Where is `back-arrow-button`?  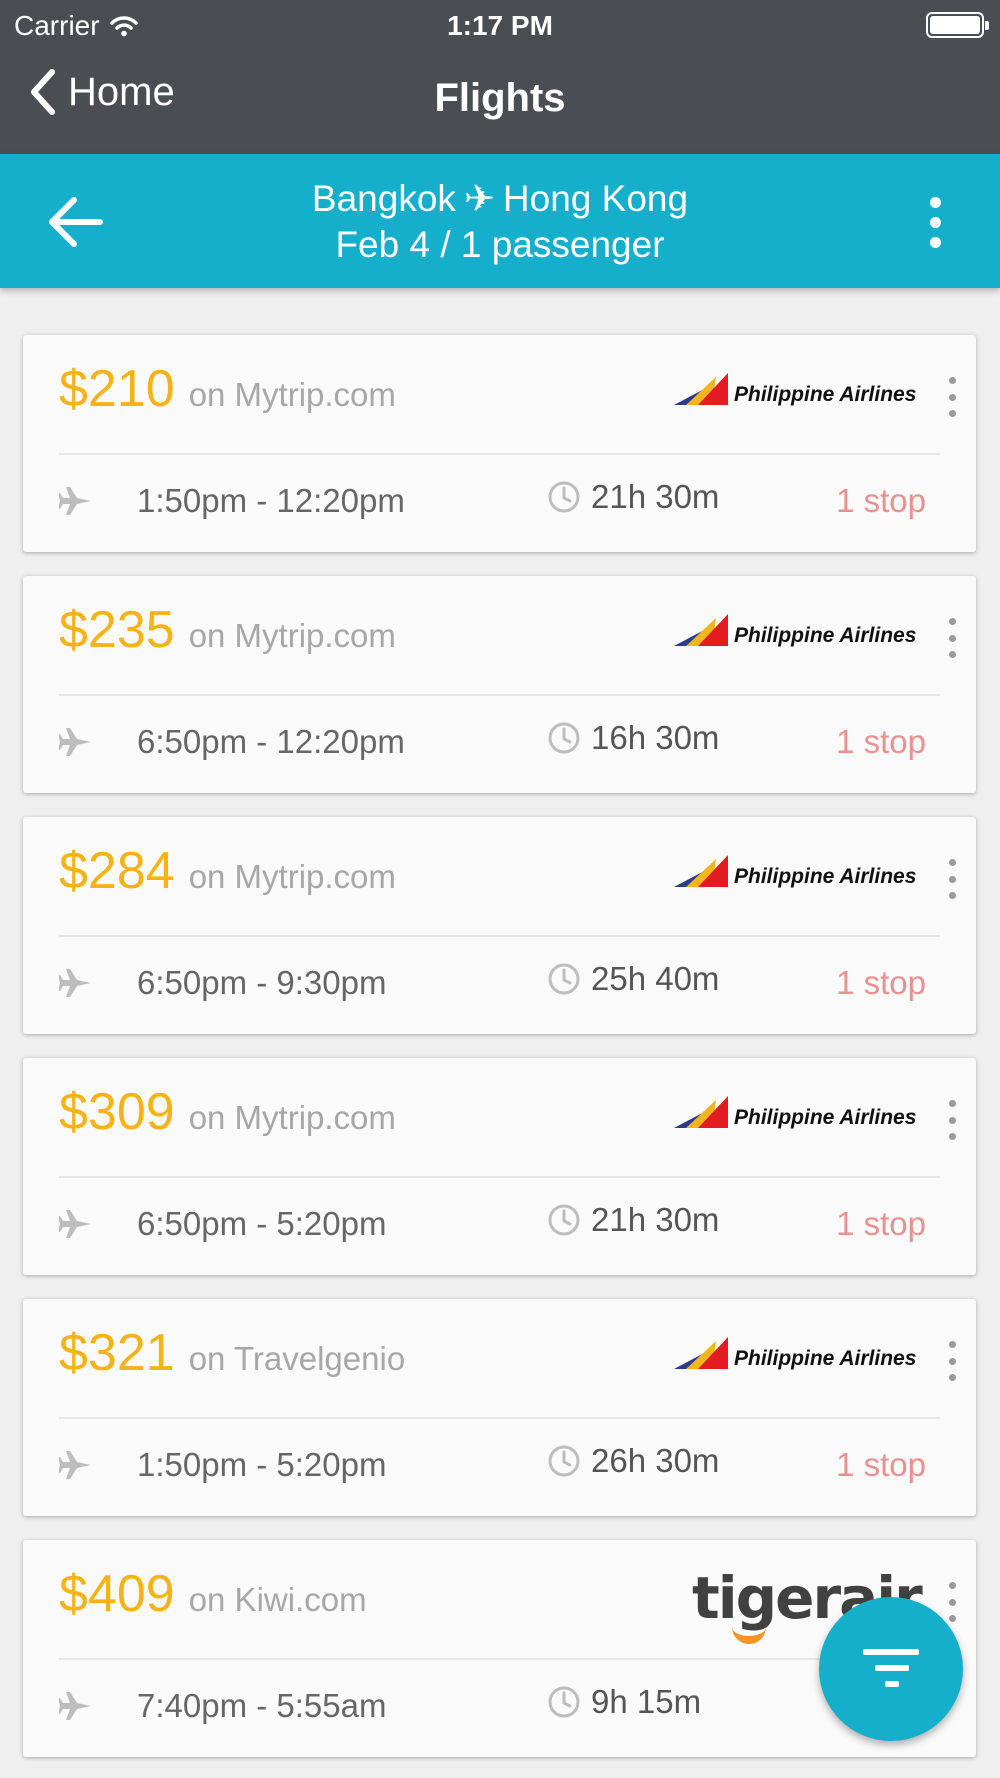 back-arrow-button is located at coordinates (76, 222).